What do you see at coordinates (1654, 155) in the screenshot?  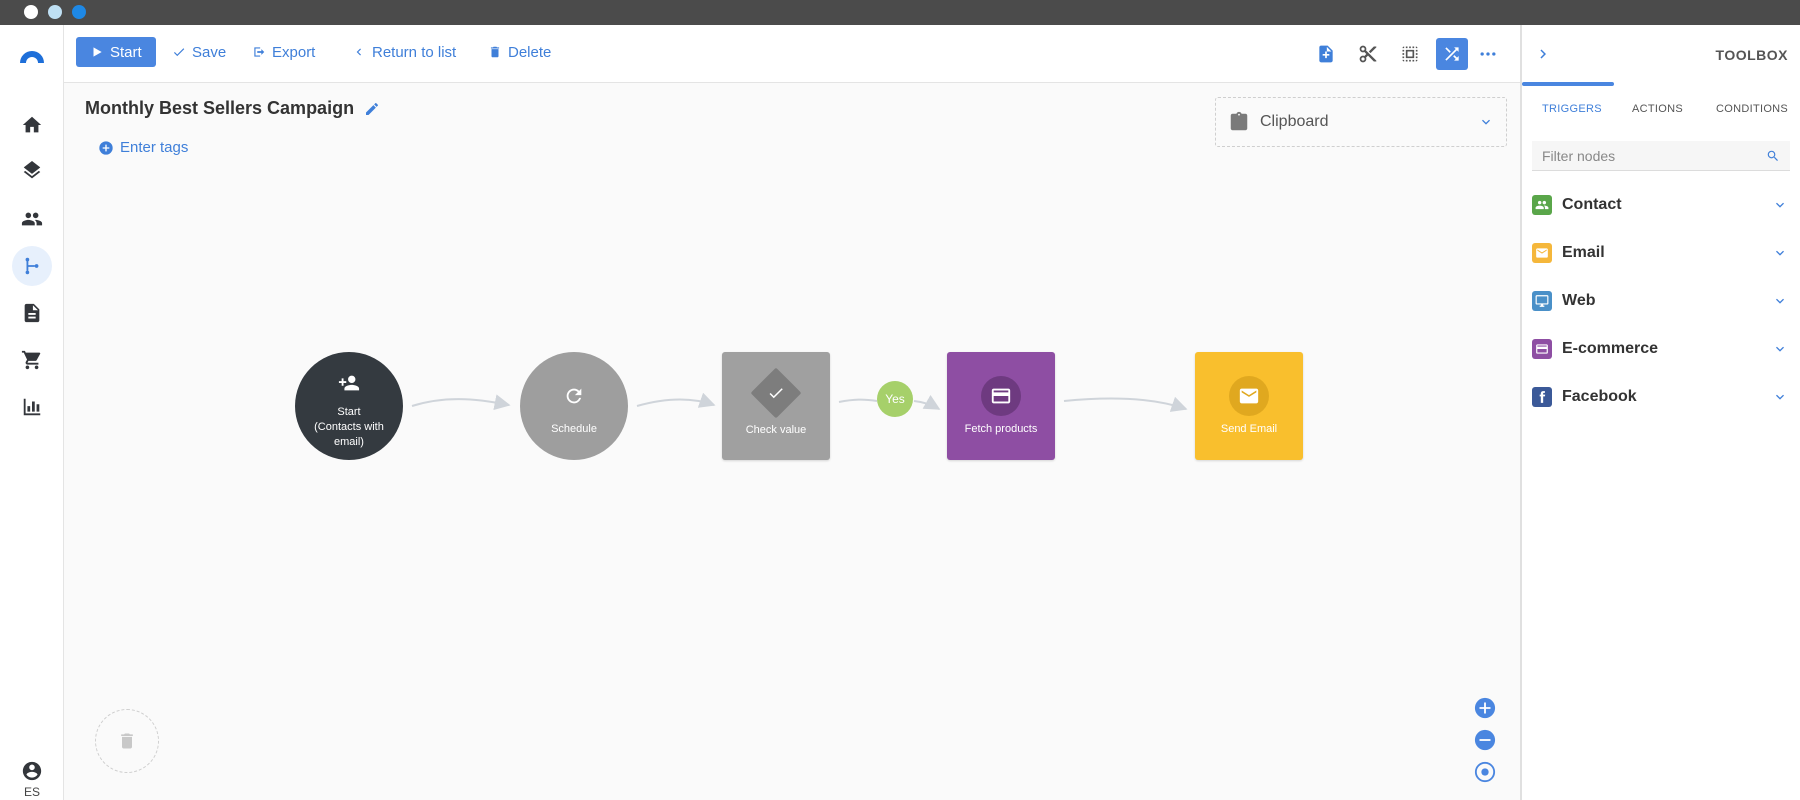 I see `filter-nodes-input` at bounding box center [1654, 155].